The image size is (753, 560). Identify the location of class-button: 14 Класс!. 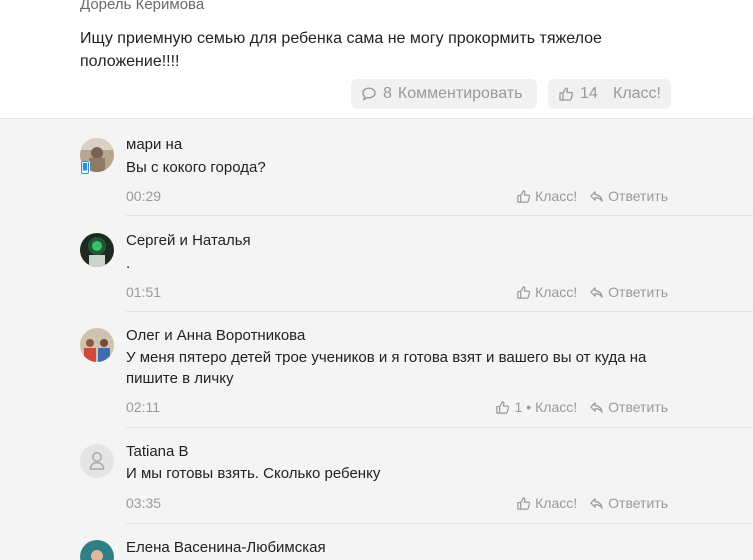
(609, 94).